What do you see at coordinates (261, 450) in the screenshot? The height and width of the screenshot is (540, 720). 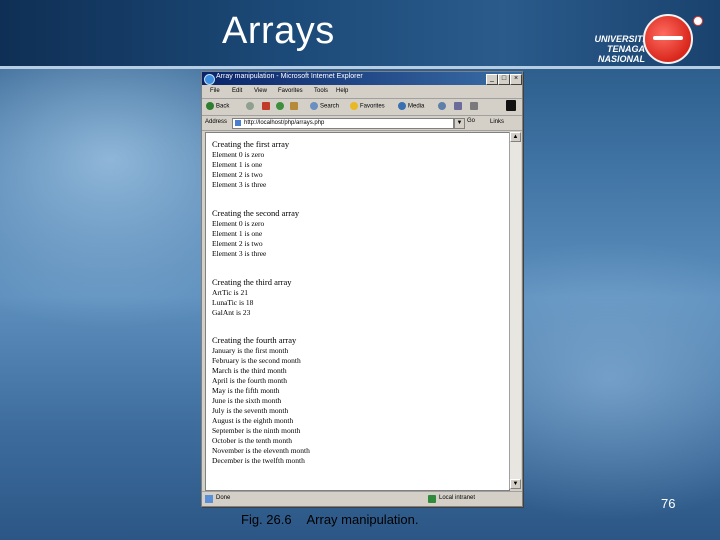 I see `content-line: November is the eleventh month` at bounding box center [261, 450].